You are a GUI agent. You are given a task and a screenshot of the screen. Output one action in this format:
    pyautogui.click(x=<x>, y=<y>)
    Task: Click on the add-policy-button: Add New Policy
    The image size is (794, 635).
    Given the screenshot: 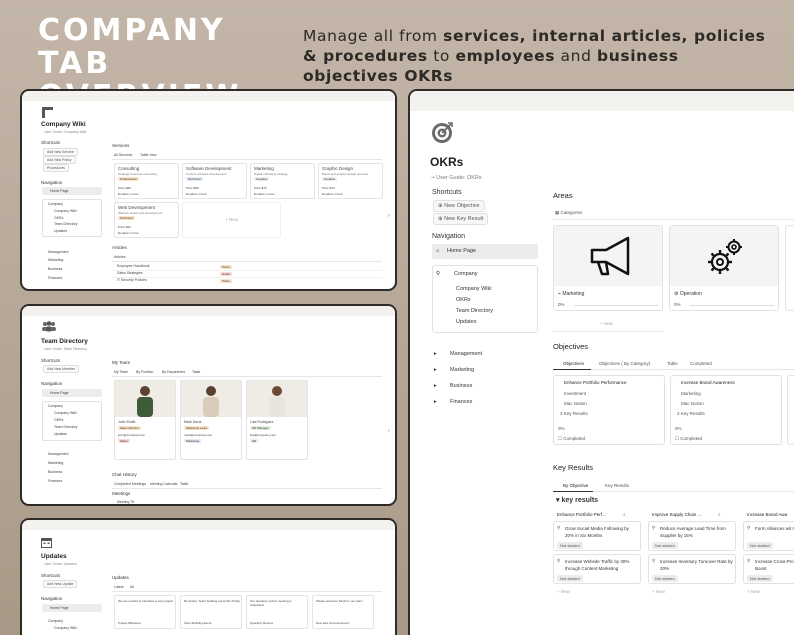 What is the action you would take?
    pyautogui.click(x=59, y=160)
    